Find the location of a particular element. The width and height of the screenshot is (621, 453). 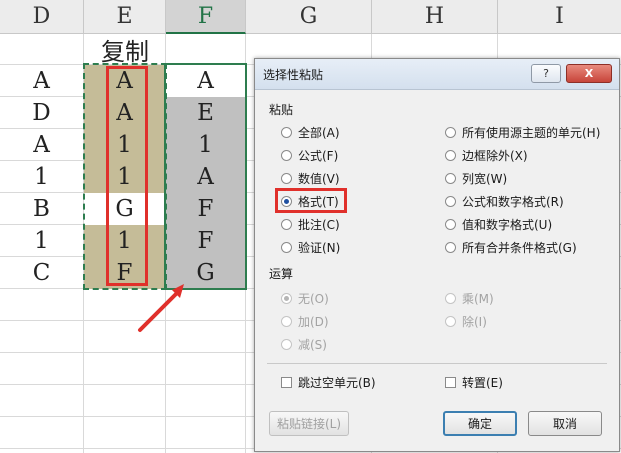

paste-option-formulas: 公式(F) is located at coordinates (309, 155).